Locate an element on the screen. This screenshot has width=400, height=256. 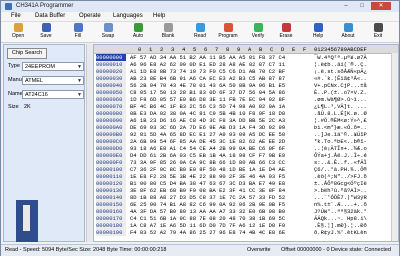
auto-button: Auto is located at coordinates (138, 32).